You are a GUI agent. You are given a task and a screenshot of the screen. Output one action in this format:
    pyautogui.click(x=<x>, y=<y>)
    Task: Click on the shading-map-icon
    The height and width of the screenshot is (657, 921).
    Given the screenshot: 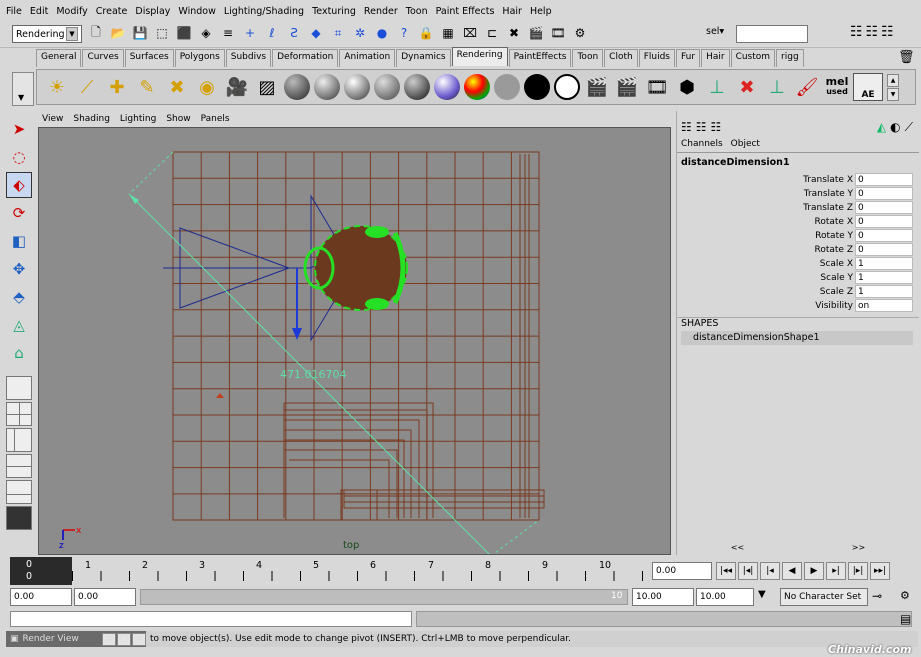 What is the action you would take?
    pyautogui.click(x=567, y=87)
    